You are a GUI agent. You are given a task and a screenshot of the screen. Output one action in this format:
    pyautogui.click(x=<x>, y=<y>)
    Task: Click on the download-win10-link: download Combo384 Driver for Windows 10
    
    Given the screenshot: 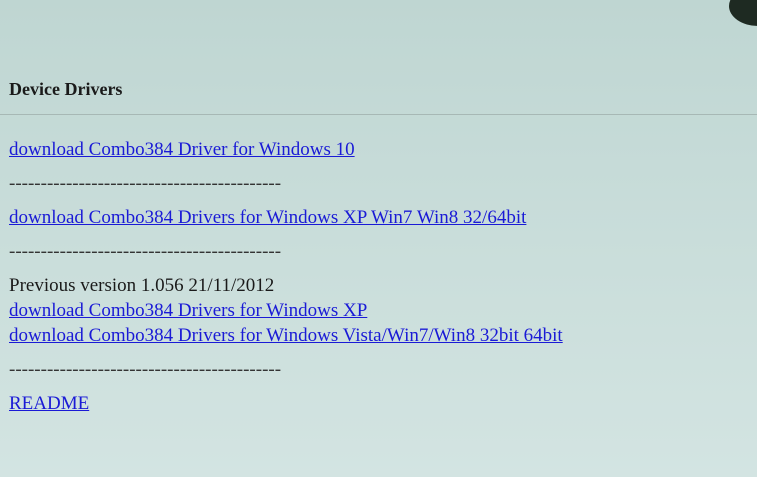 What is the action you would take?
    pyautogui.click(x=182, y=149)
    